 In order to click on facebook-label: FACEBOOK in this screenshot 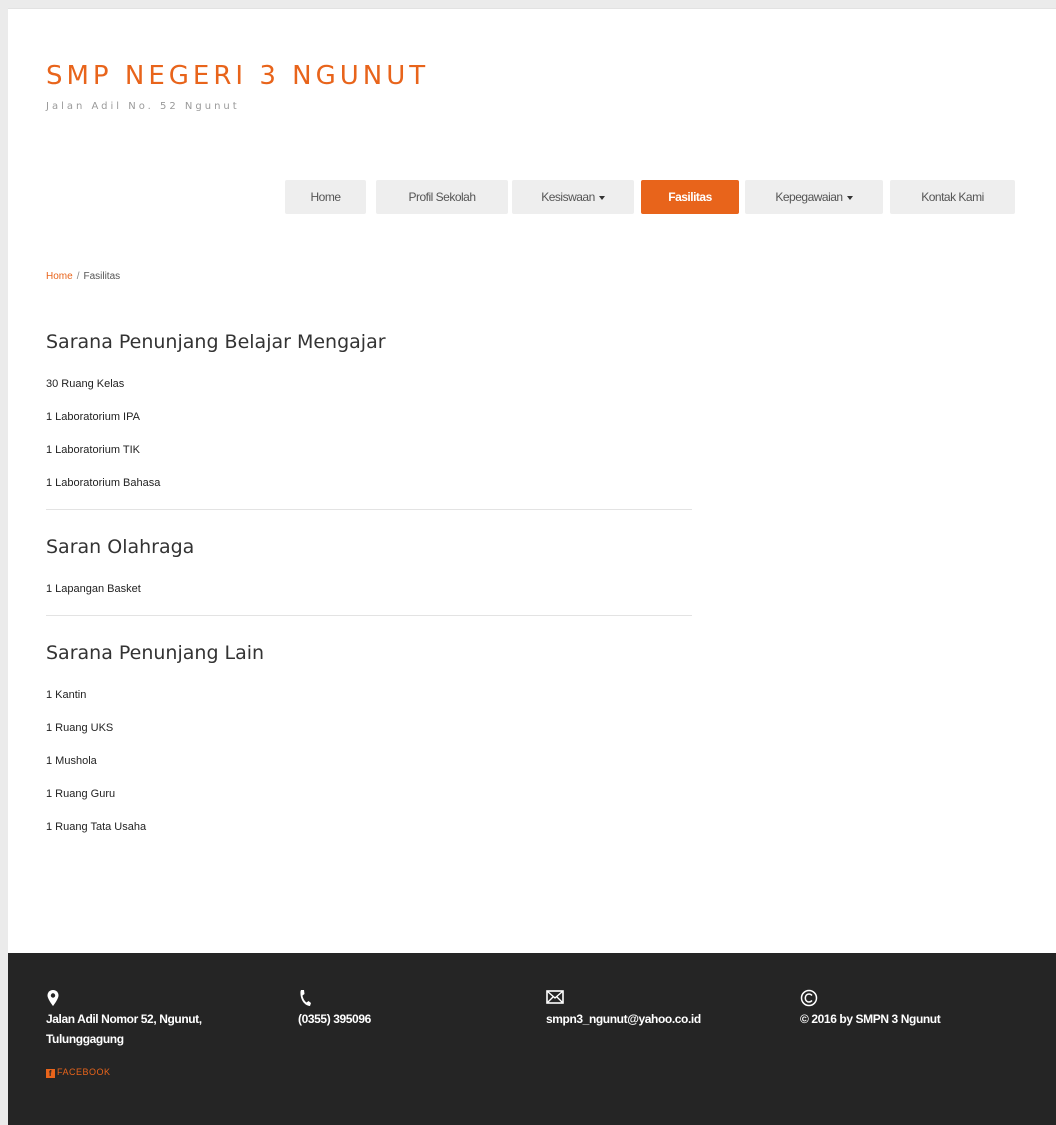, I will do `click(84, 1072)`.